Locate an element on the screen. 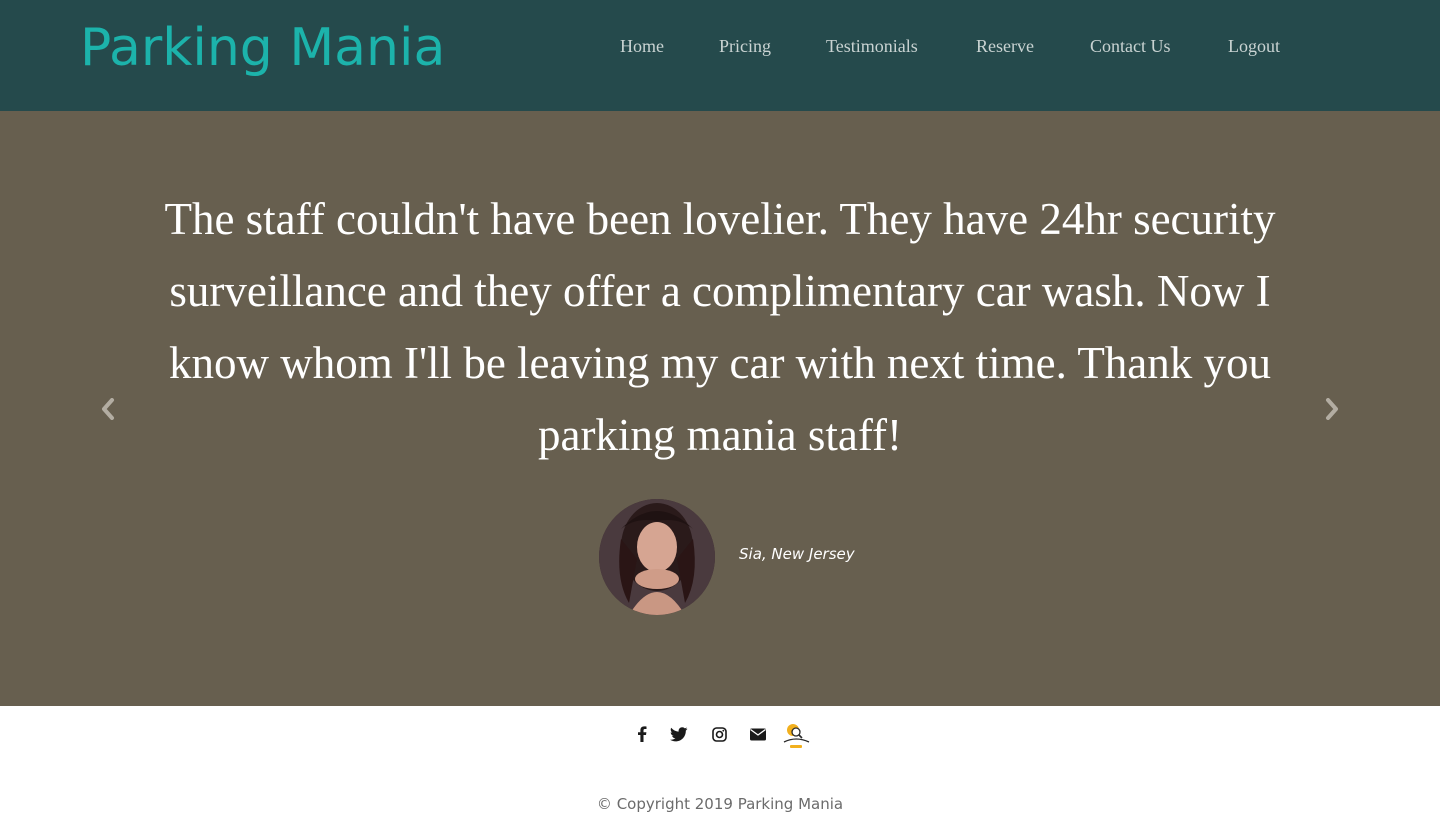  carousel-next-button is located at coordinates (1332, 409).